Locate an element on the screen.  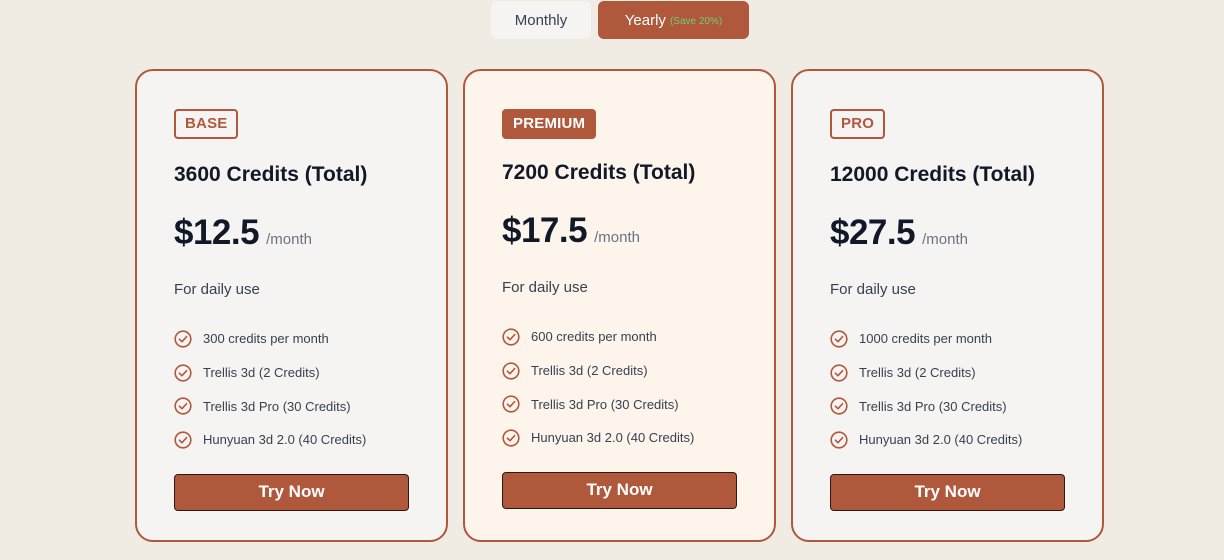
feature-item: 1000 credits per month is located at coordinates (947, 339).